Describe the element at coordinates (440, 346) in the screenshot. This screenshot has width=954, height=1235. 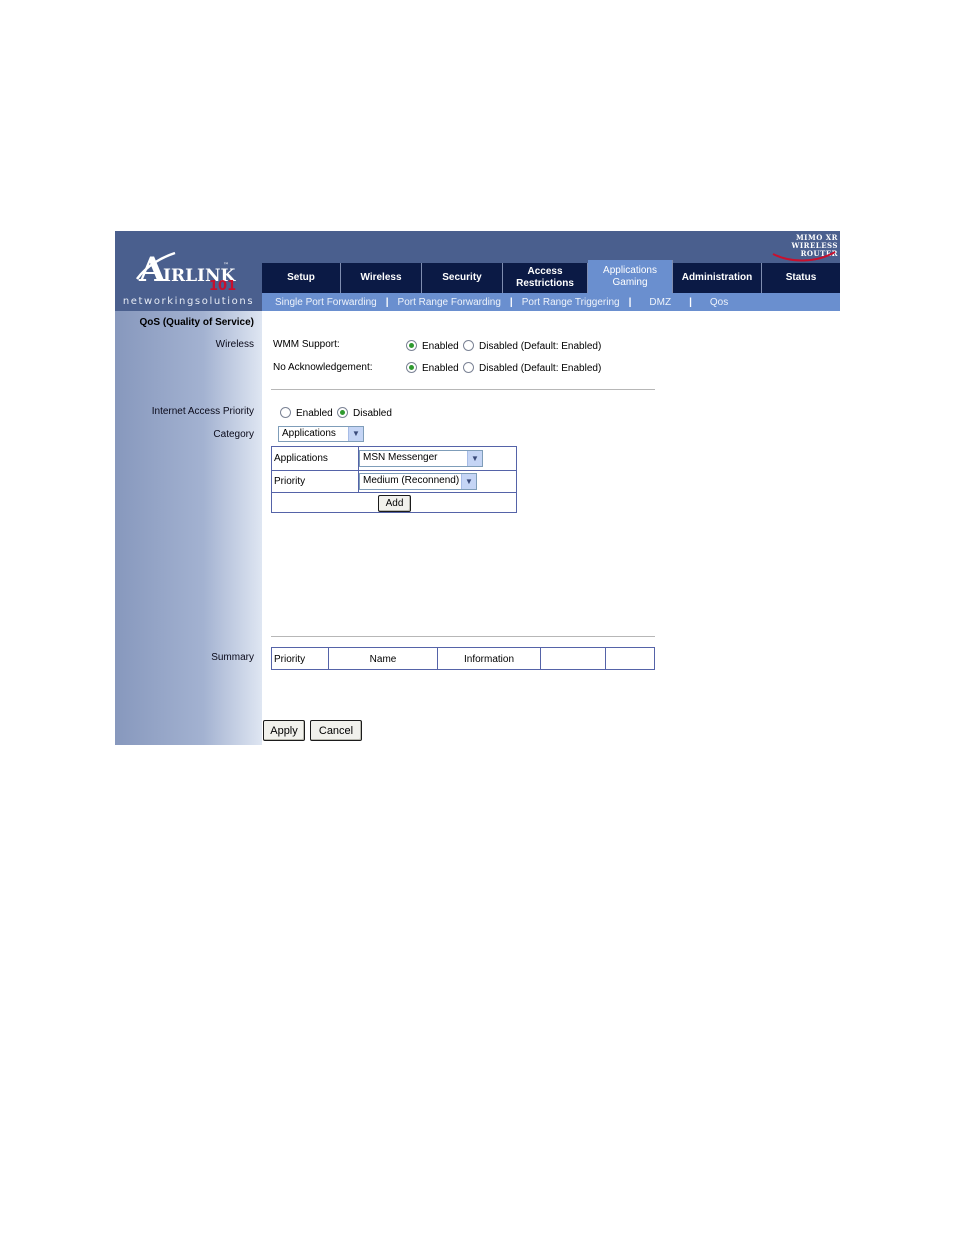
I see `wmm-enabled-text: Enabled` at that location.